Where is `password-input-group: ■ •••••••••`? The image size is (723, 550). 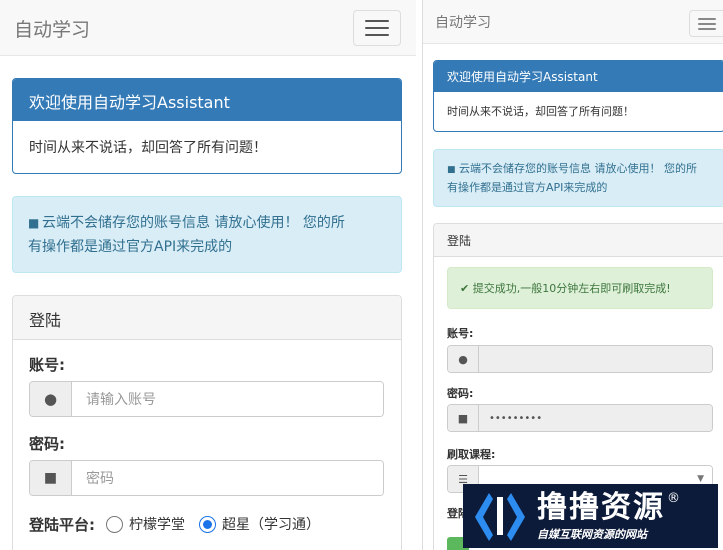 password-input-group: ■ ••••••••• is located at coordinates (580, 418).